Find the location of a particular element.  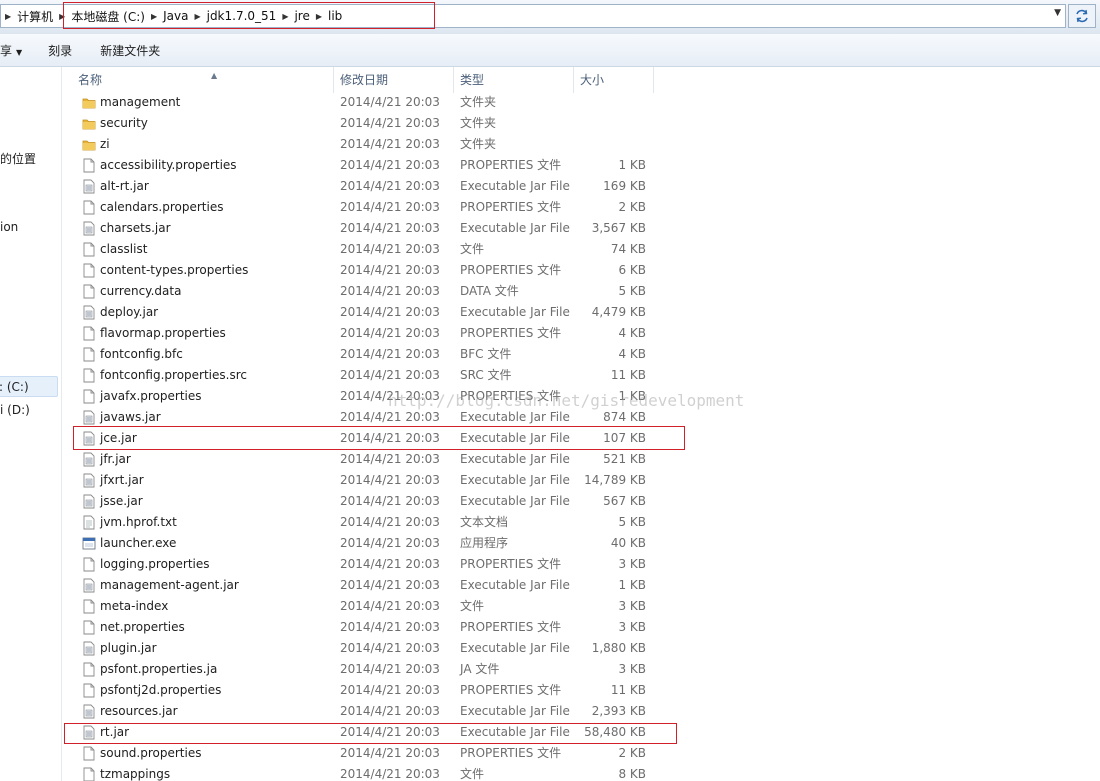

file-row: meta-index 2014/4/21 20:03 文件 3 KB is located at coordinates (382, 606).